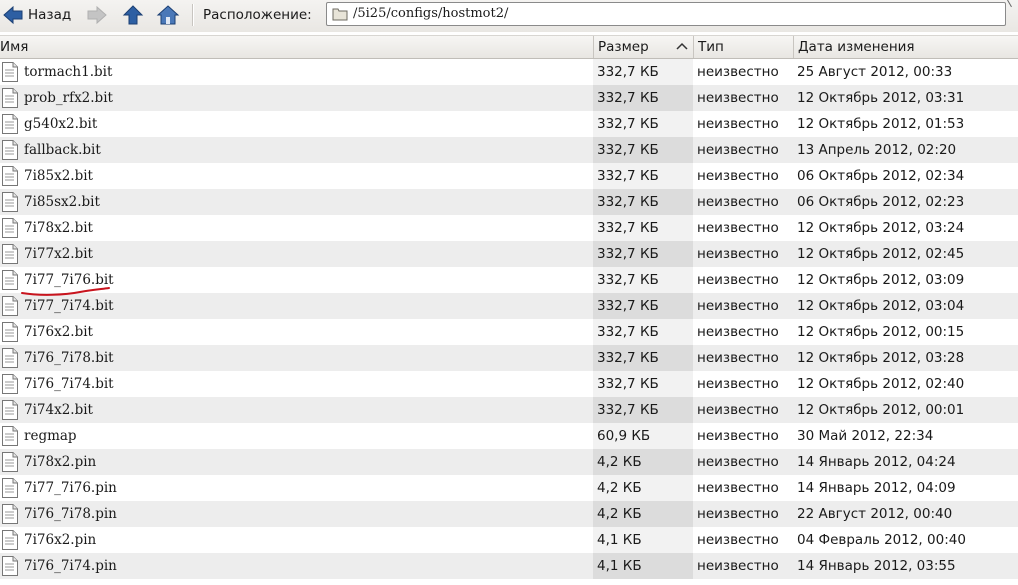 The image size is (1018, 585). Describe the element at coordinates (296, 47) in the screenshot. I see `column-name: Имя` at that location.